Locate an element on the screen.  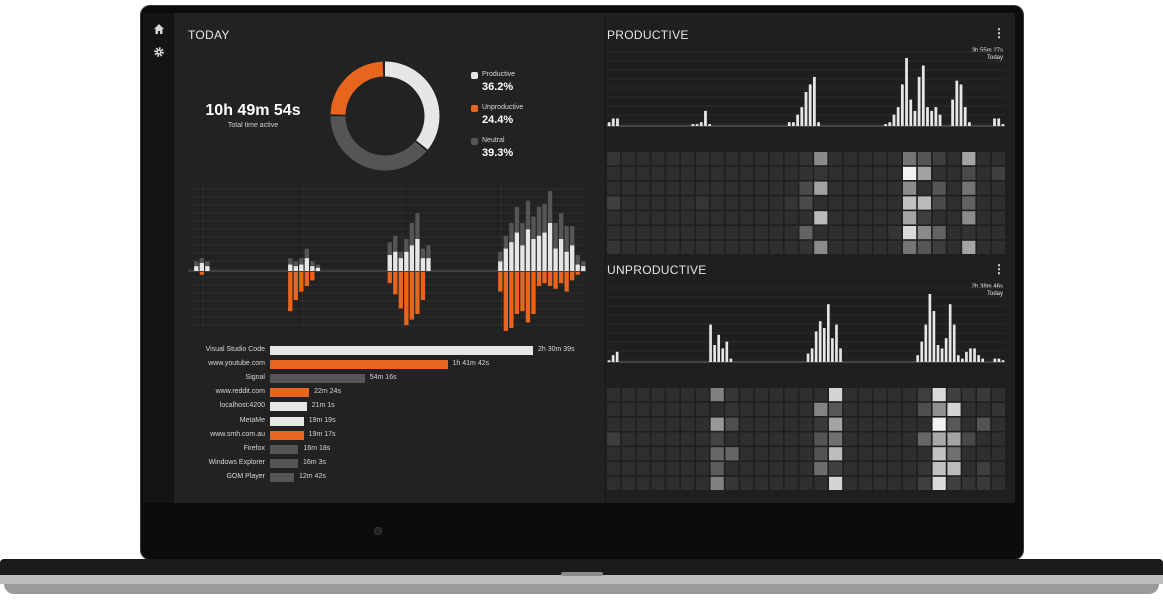
app-name: MetaMe is located at coordinates (252, 420).